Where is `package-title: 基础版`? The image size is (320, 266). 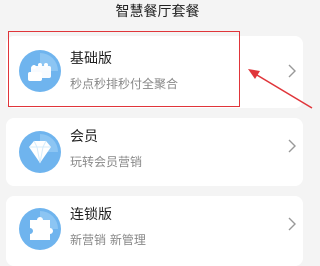
package-title: 基础版 is located at coordinates (91, 59).